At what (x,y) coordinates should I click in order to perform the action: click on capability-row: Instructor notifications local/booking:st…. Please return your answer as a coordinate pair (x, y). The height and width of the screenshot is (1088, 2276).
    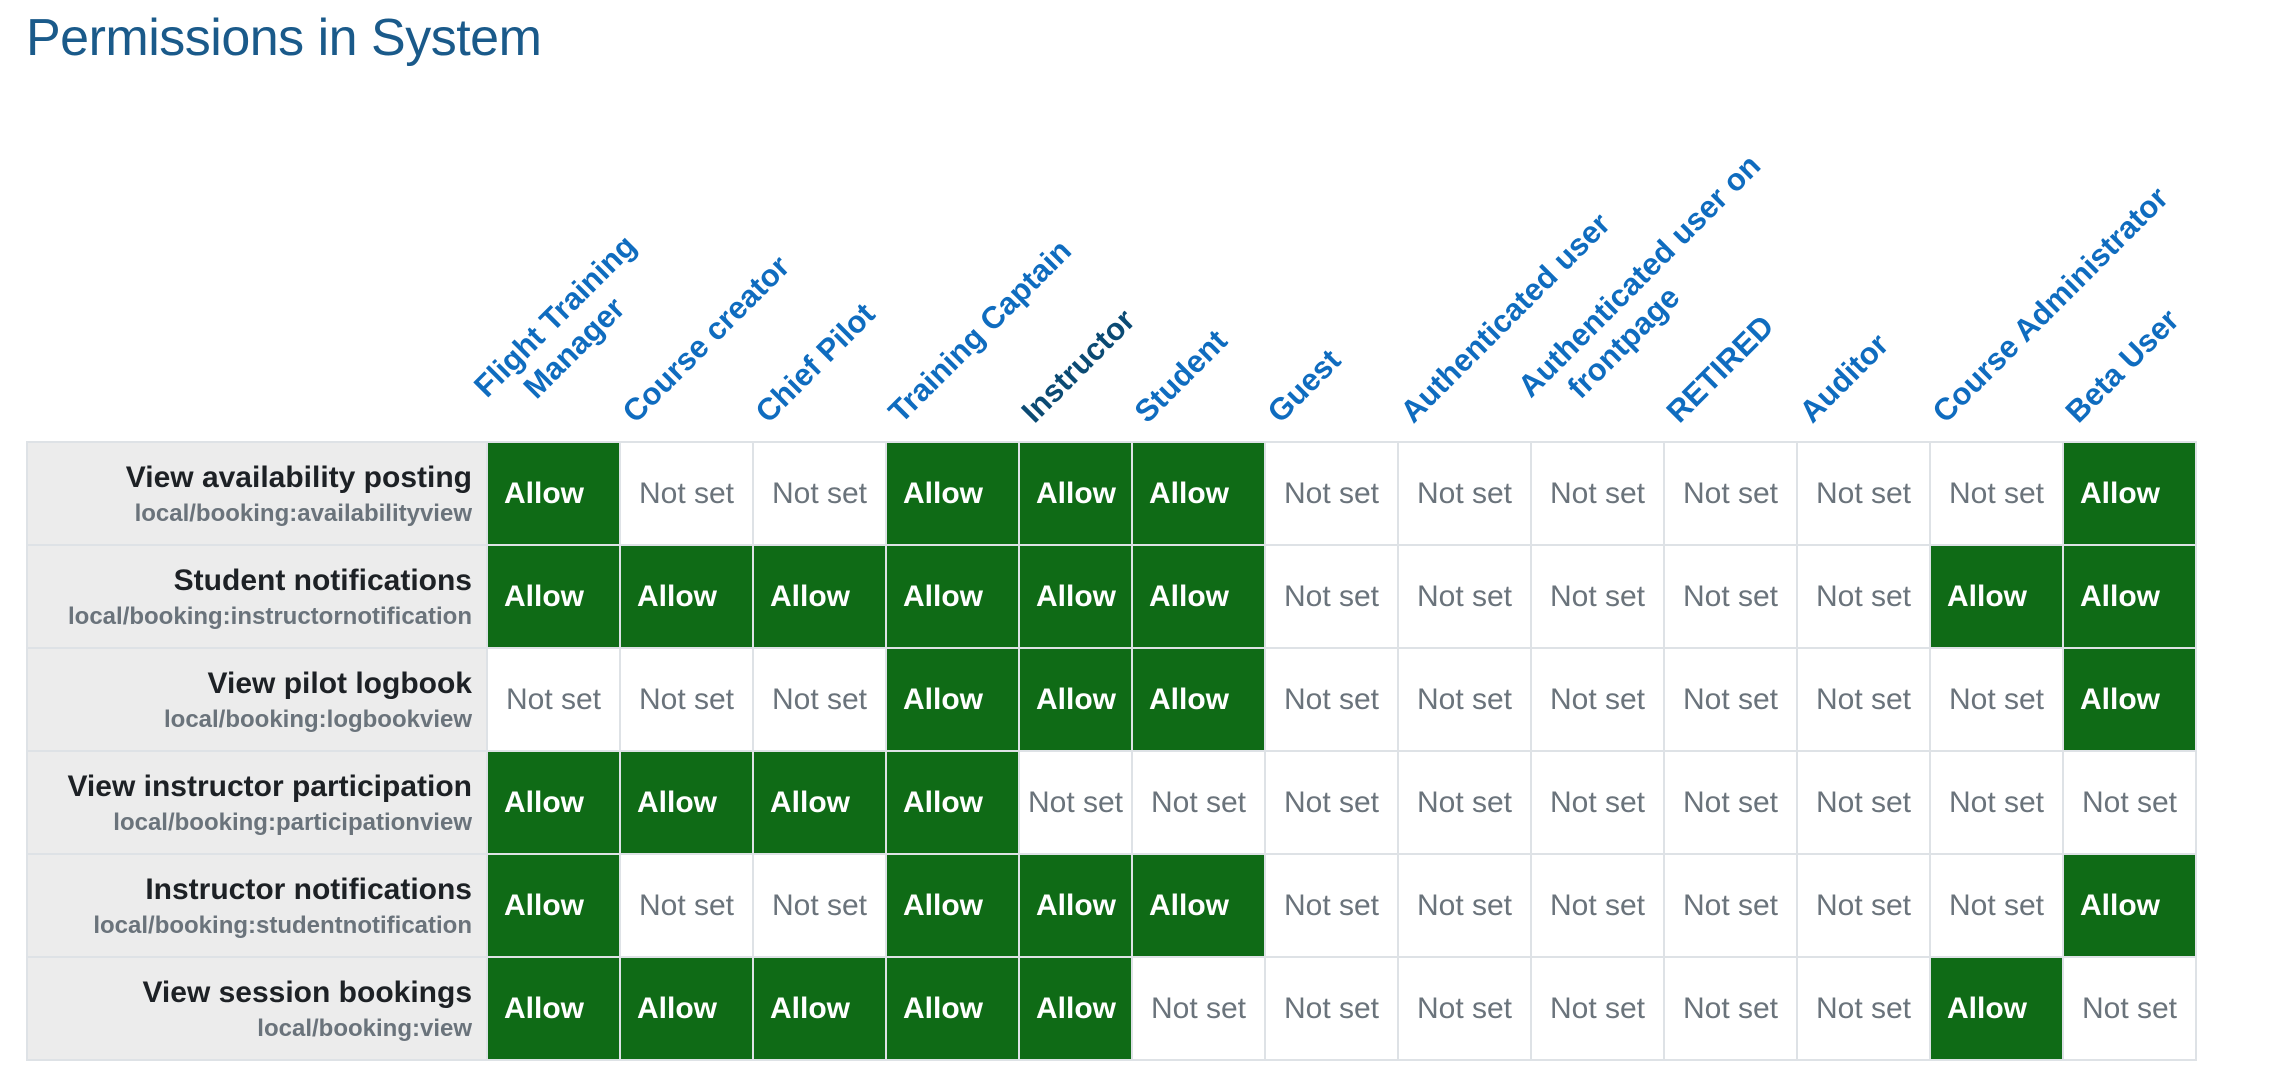
    Looking at the image, I should click on (1111, 905).